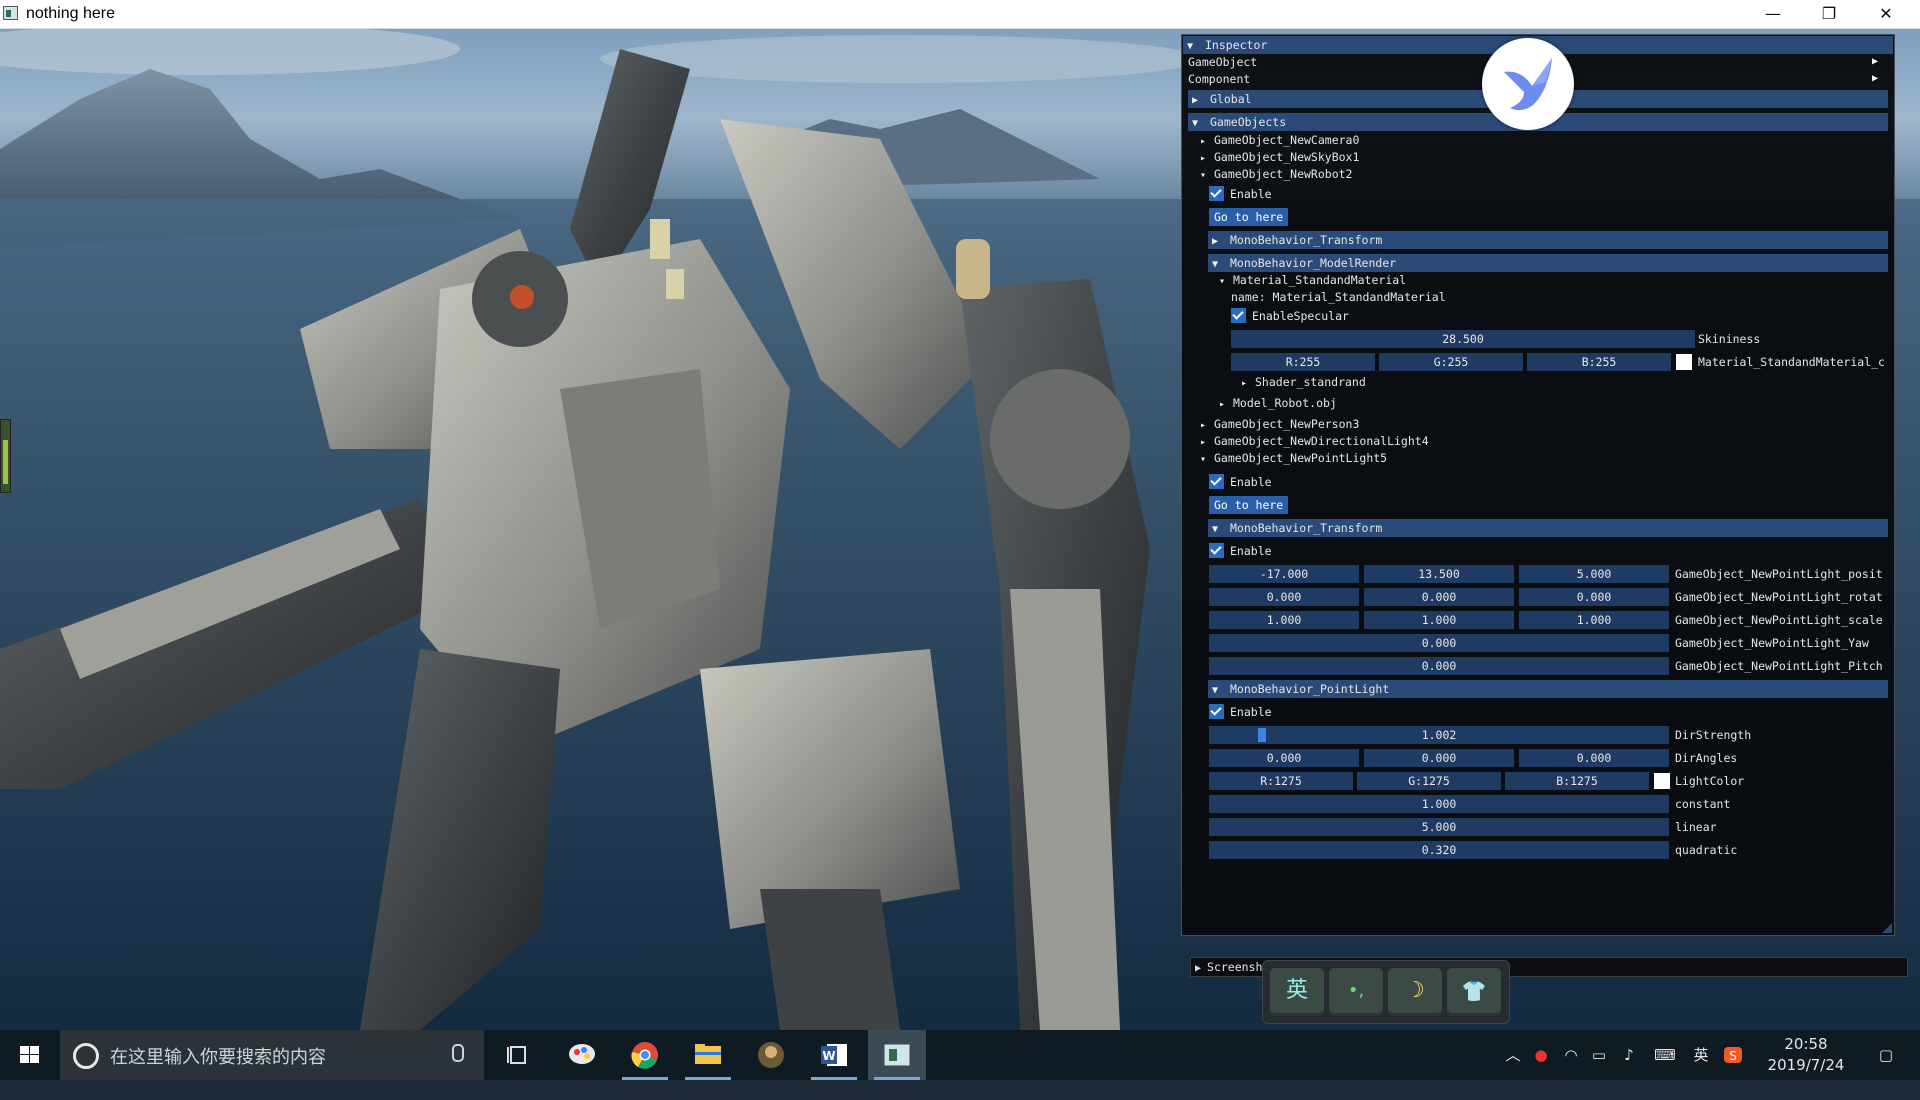 The image size is (1920, 1100). I want to click on robot-transform-header: ▶ MonoBehavior_Transform, so click(1548, 240).